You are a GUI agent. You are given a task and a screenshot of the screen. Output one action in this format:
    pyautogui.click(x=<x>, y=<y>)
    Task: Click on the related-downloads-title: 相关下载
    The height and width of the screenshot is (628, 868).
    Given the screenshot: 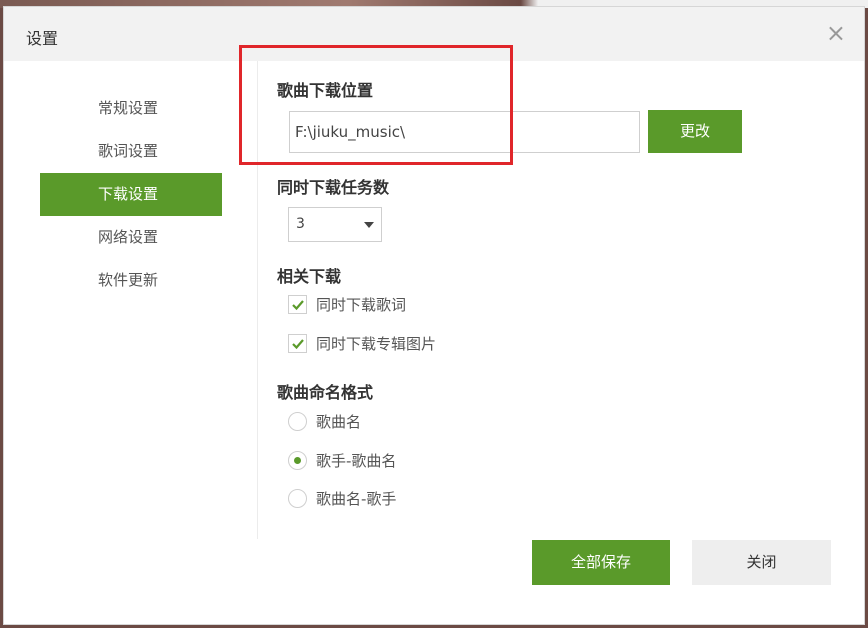 What is the action you would take?
    pyautogui.click(x=309, y=276)
    